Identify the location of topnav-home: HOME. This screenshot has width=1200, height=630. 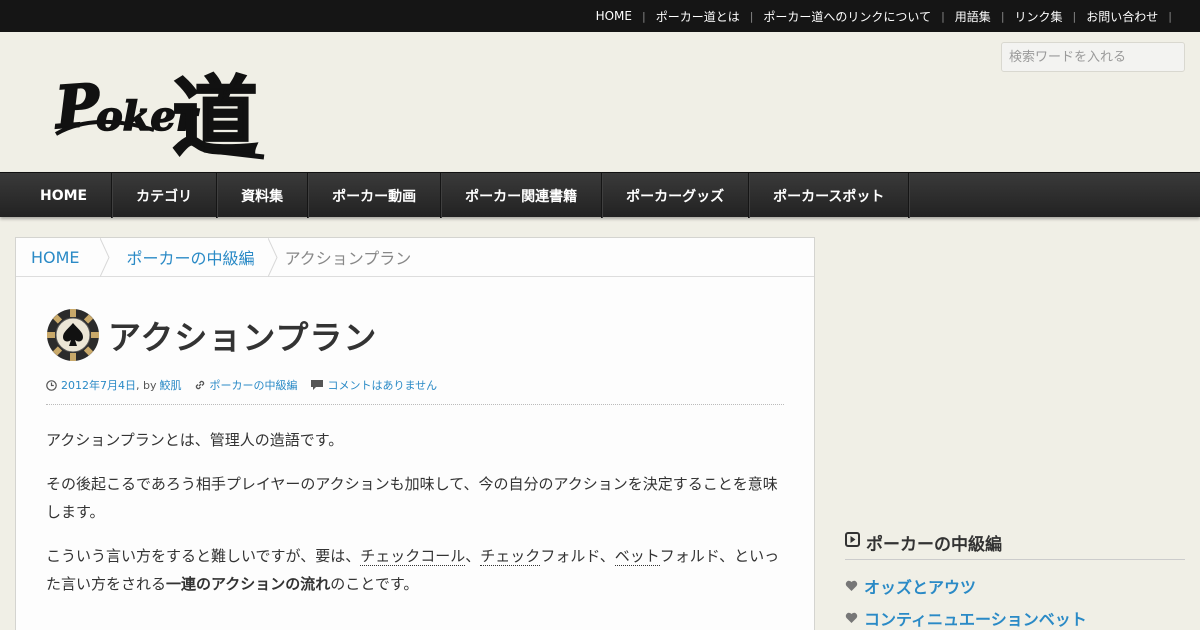
(614, 16).